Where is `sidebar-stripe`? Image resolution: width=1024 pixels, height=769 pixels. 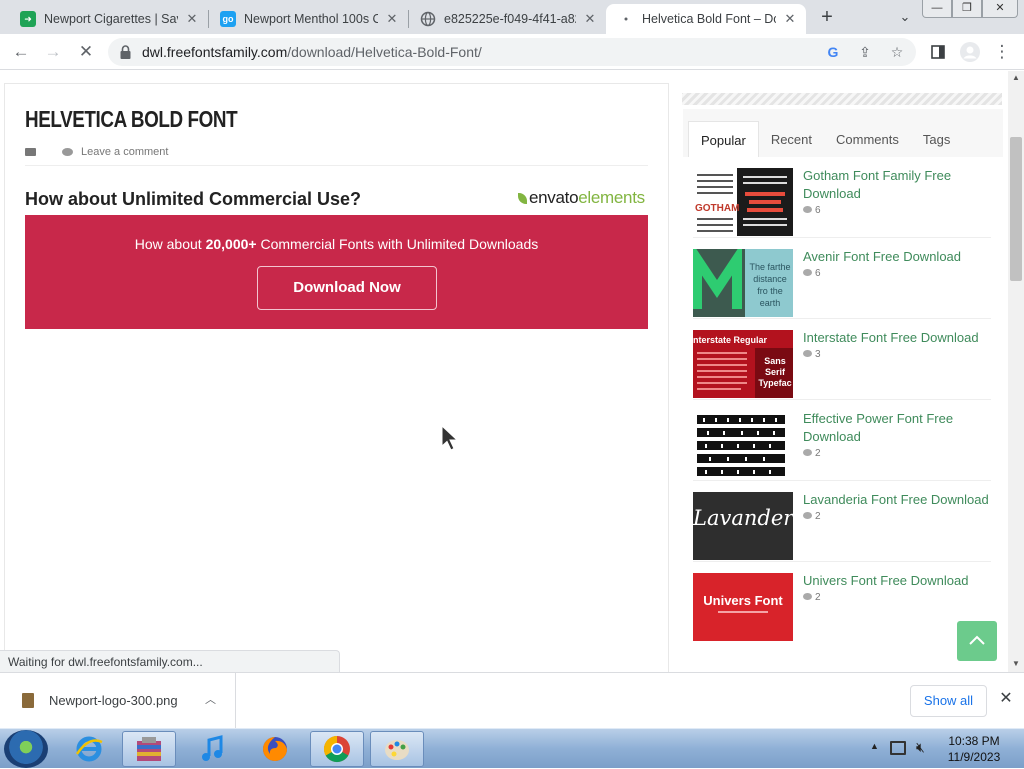
sidebar-stripe is located at coordinates (842, 99).